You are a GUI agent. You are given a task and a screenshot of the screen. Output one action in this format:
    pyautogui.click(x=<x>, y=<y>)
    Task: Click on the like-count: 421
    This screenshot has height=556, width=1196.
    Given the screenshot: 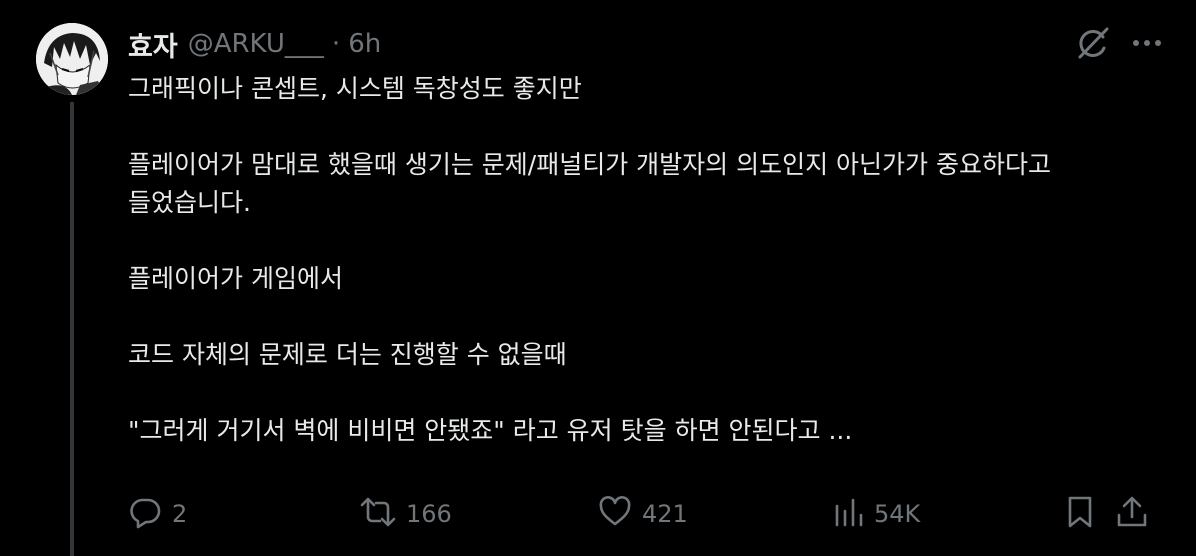 What is the action you would take?
    pyautogui.click(x=665, y=514)
    